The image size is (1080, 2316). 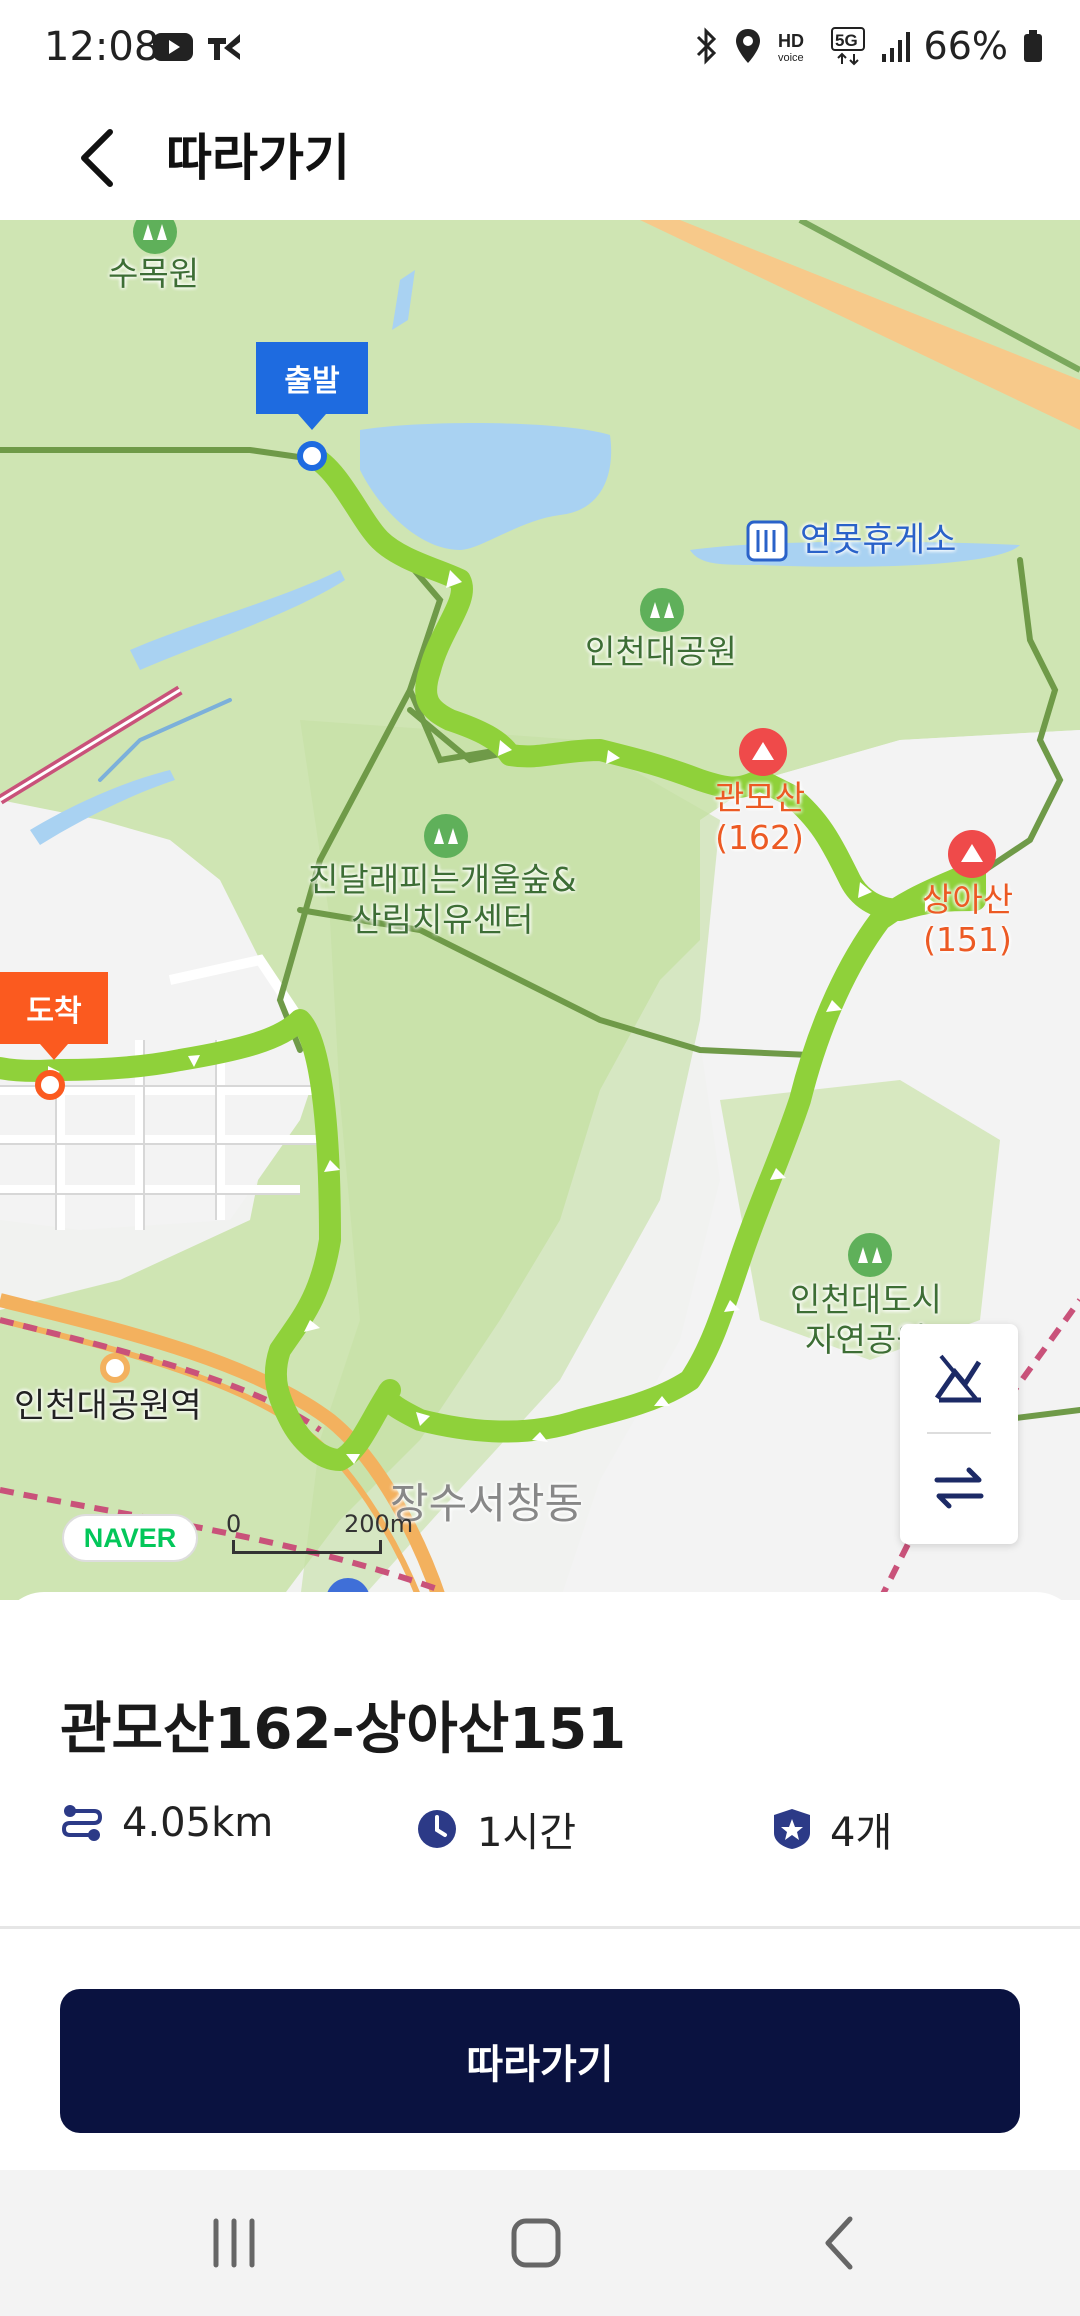 I want to click on location-icon, so click(x=747, y=46).